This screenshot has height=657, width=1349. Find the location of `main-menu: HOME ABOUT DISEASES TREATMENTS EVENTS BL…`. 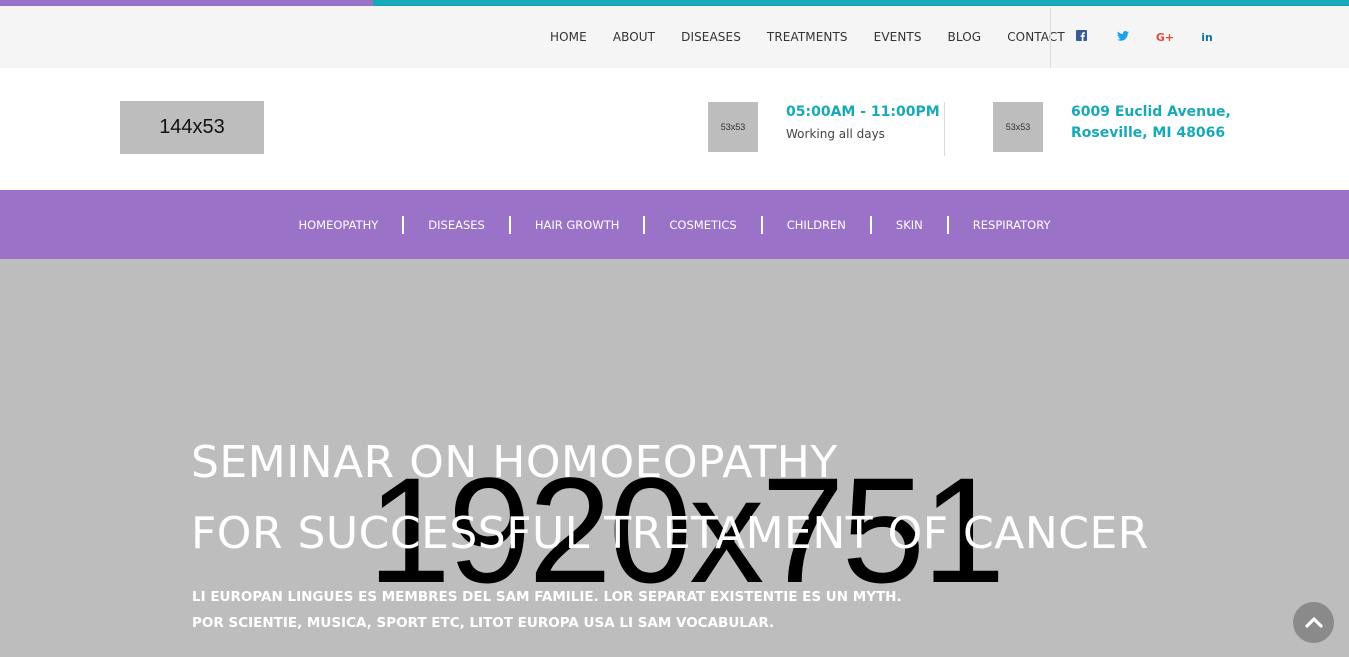

main-menu: HOME ABOUT DISEASES TREATMENTS EVENTS BL… is located at coordinates (807, 37).